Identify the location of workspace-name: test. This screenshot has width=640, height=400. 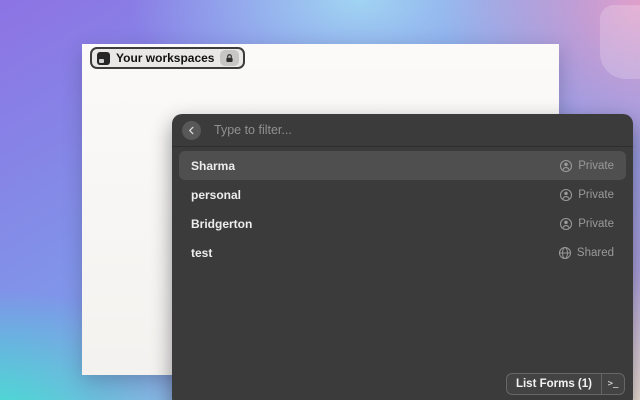
(202, 252).